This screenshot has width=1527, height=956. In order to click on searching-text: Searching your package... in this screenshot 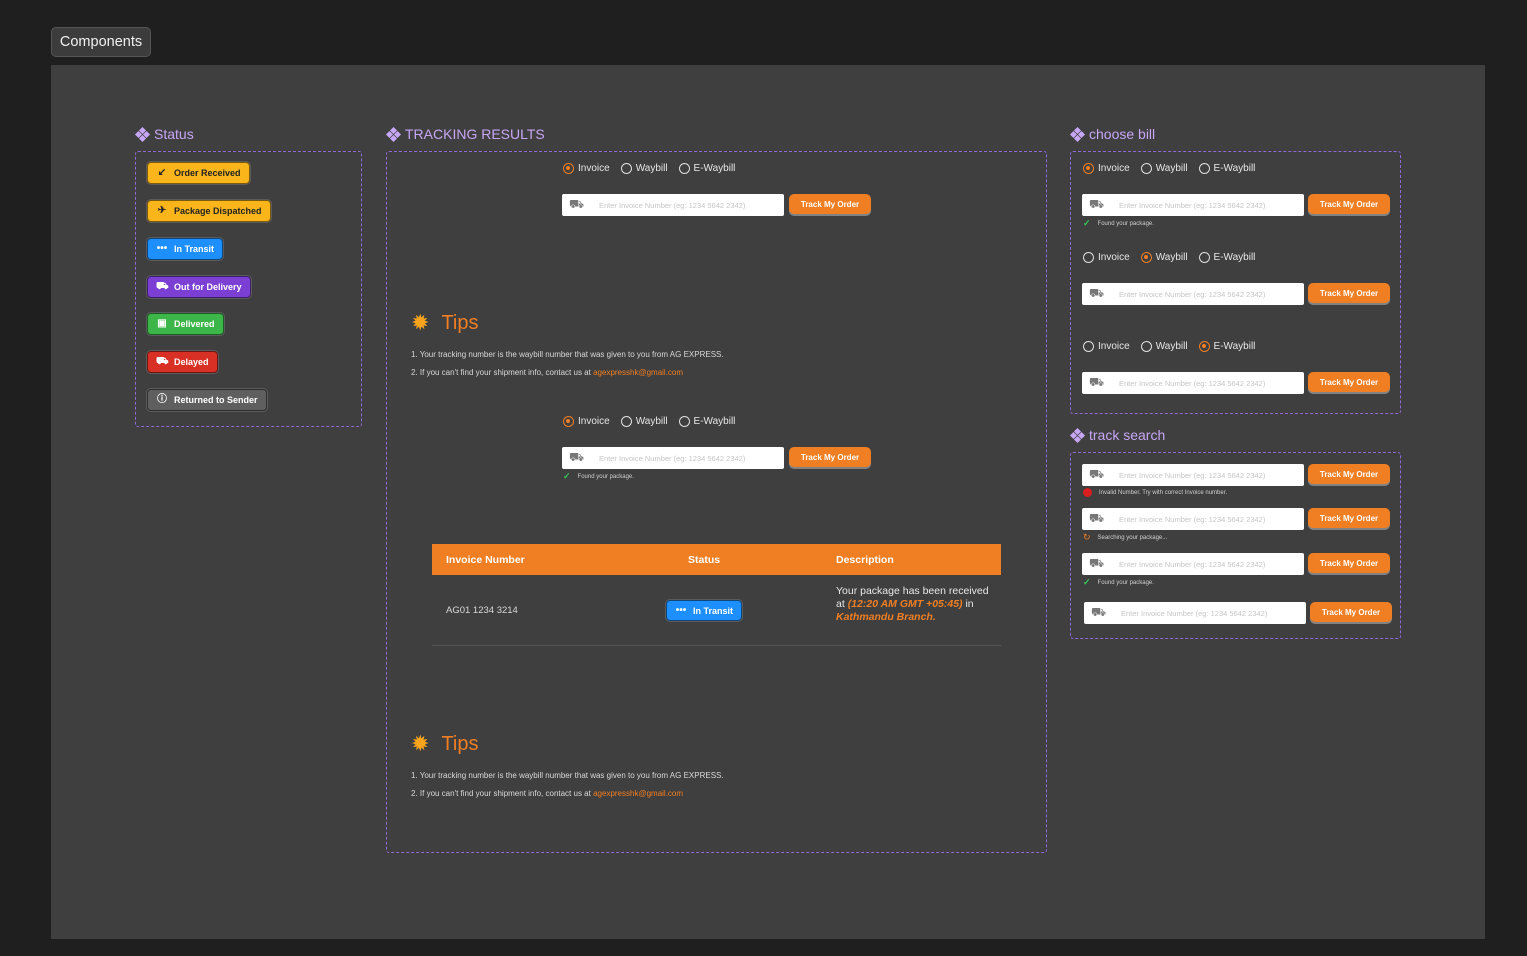, I will do `click(1132, 537)`.